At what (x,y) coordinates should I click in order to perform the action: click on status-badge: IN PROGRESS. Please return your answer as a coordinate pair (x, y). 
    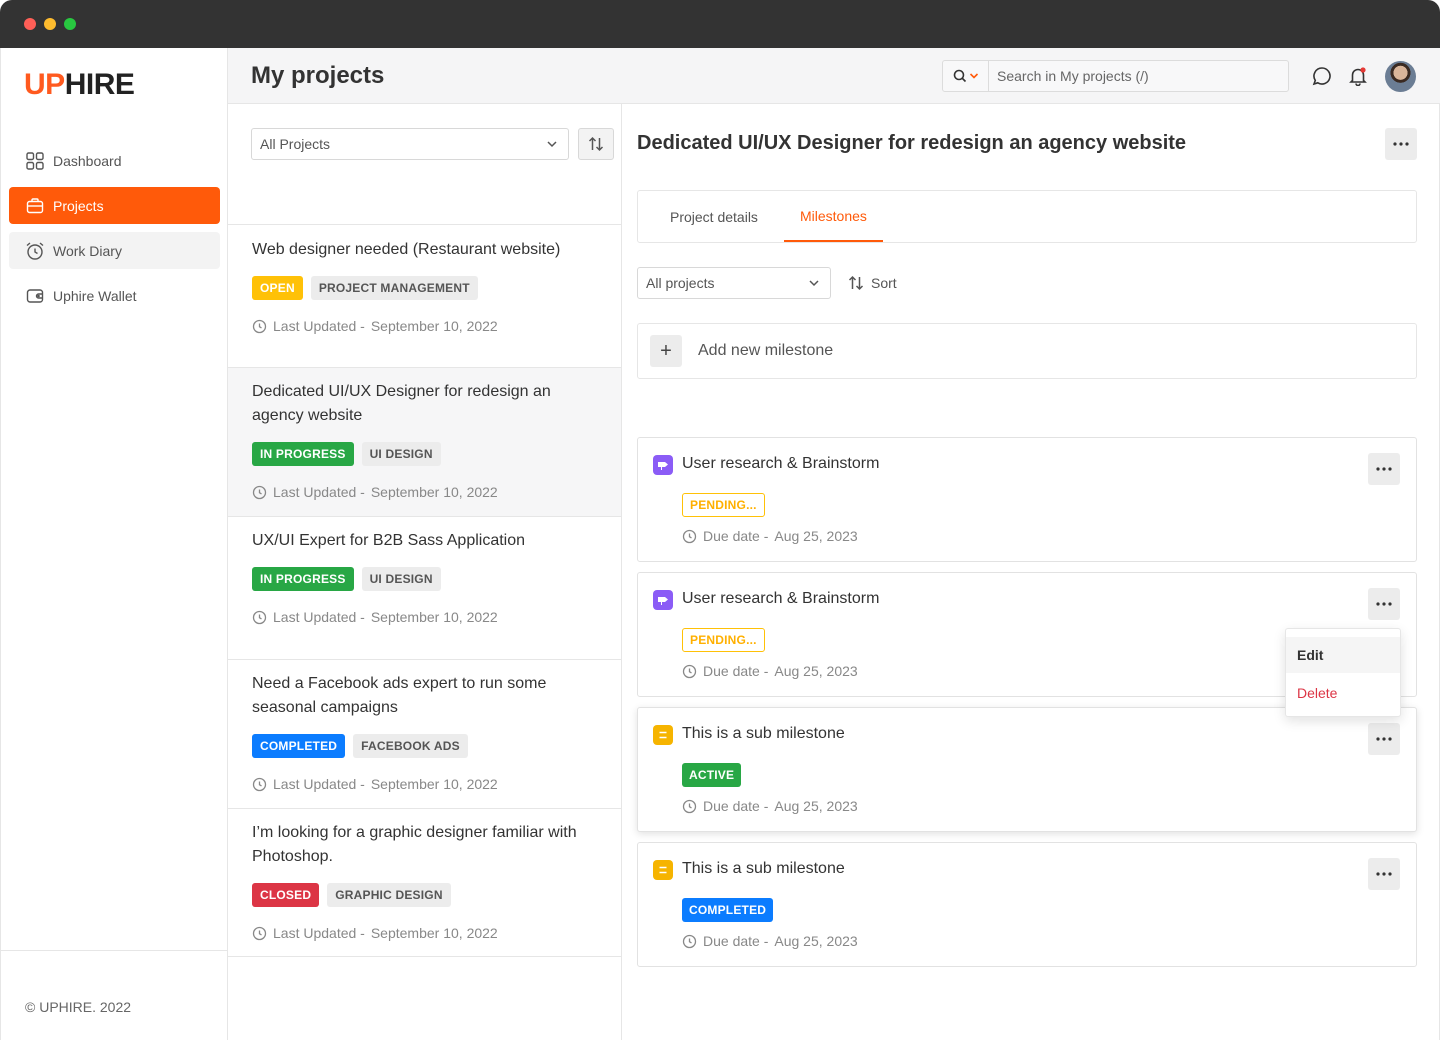
    Looking at the image, I should click on (303, 454).